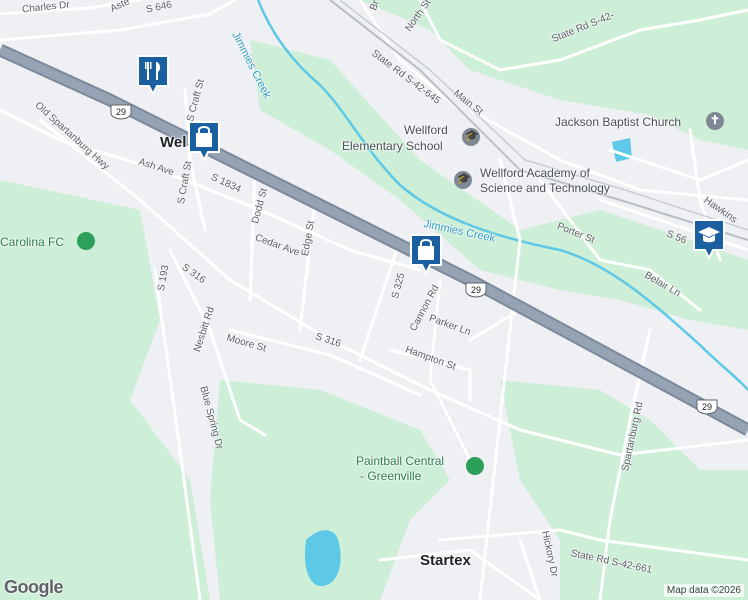  I want to click on poi-label-elementary-2: Elementary School, so click(392, 146).